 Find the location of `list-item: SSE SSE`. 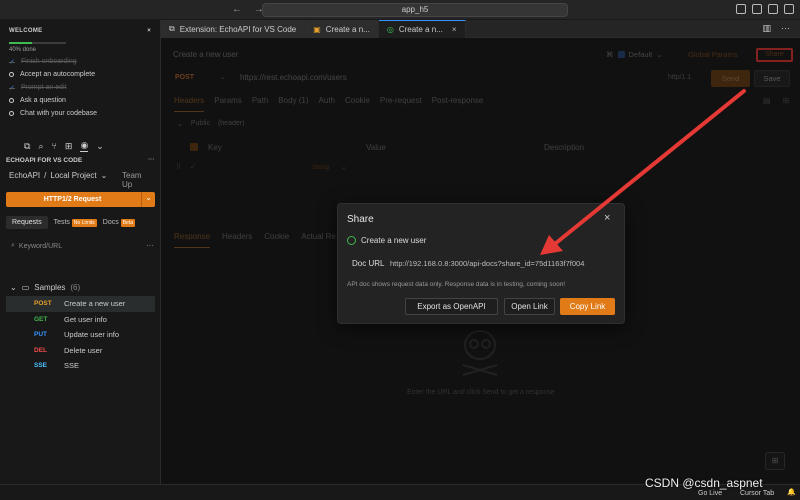

list-item: SSE SSE is located at coordinates (80, 366).